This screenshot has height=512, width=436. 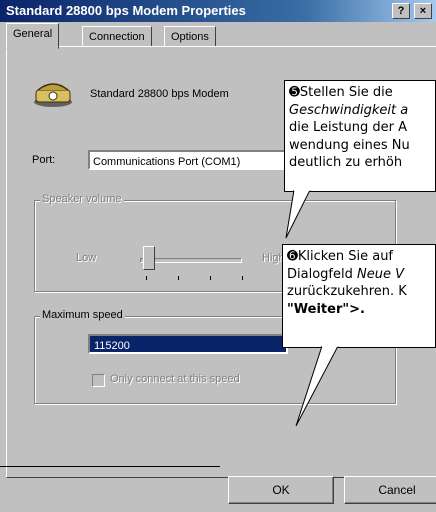 I want to click on window-title: Standard 28800 bps Modem Properties, so click(x=126, y=10).